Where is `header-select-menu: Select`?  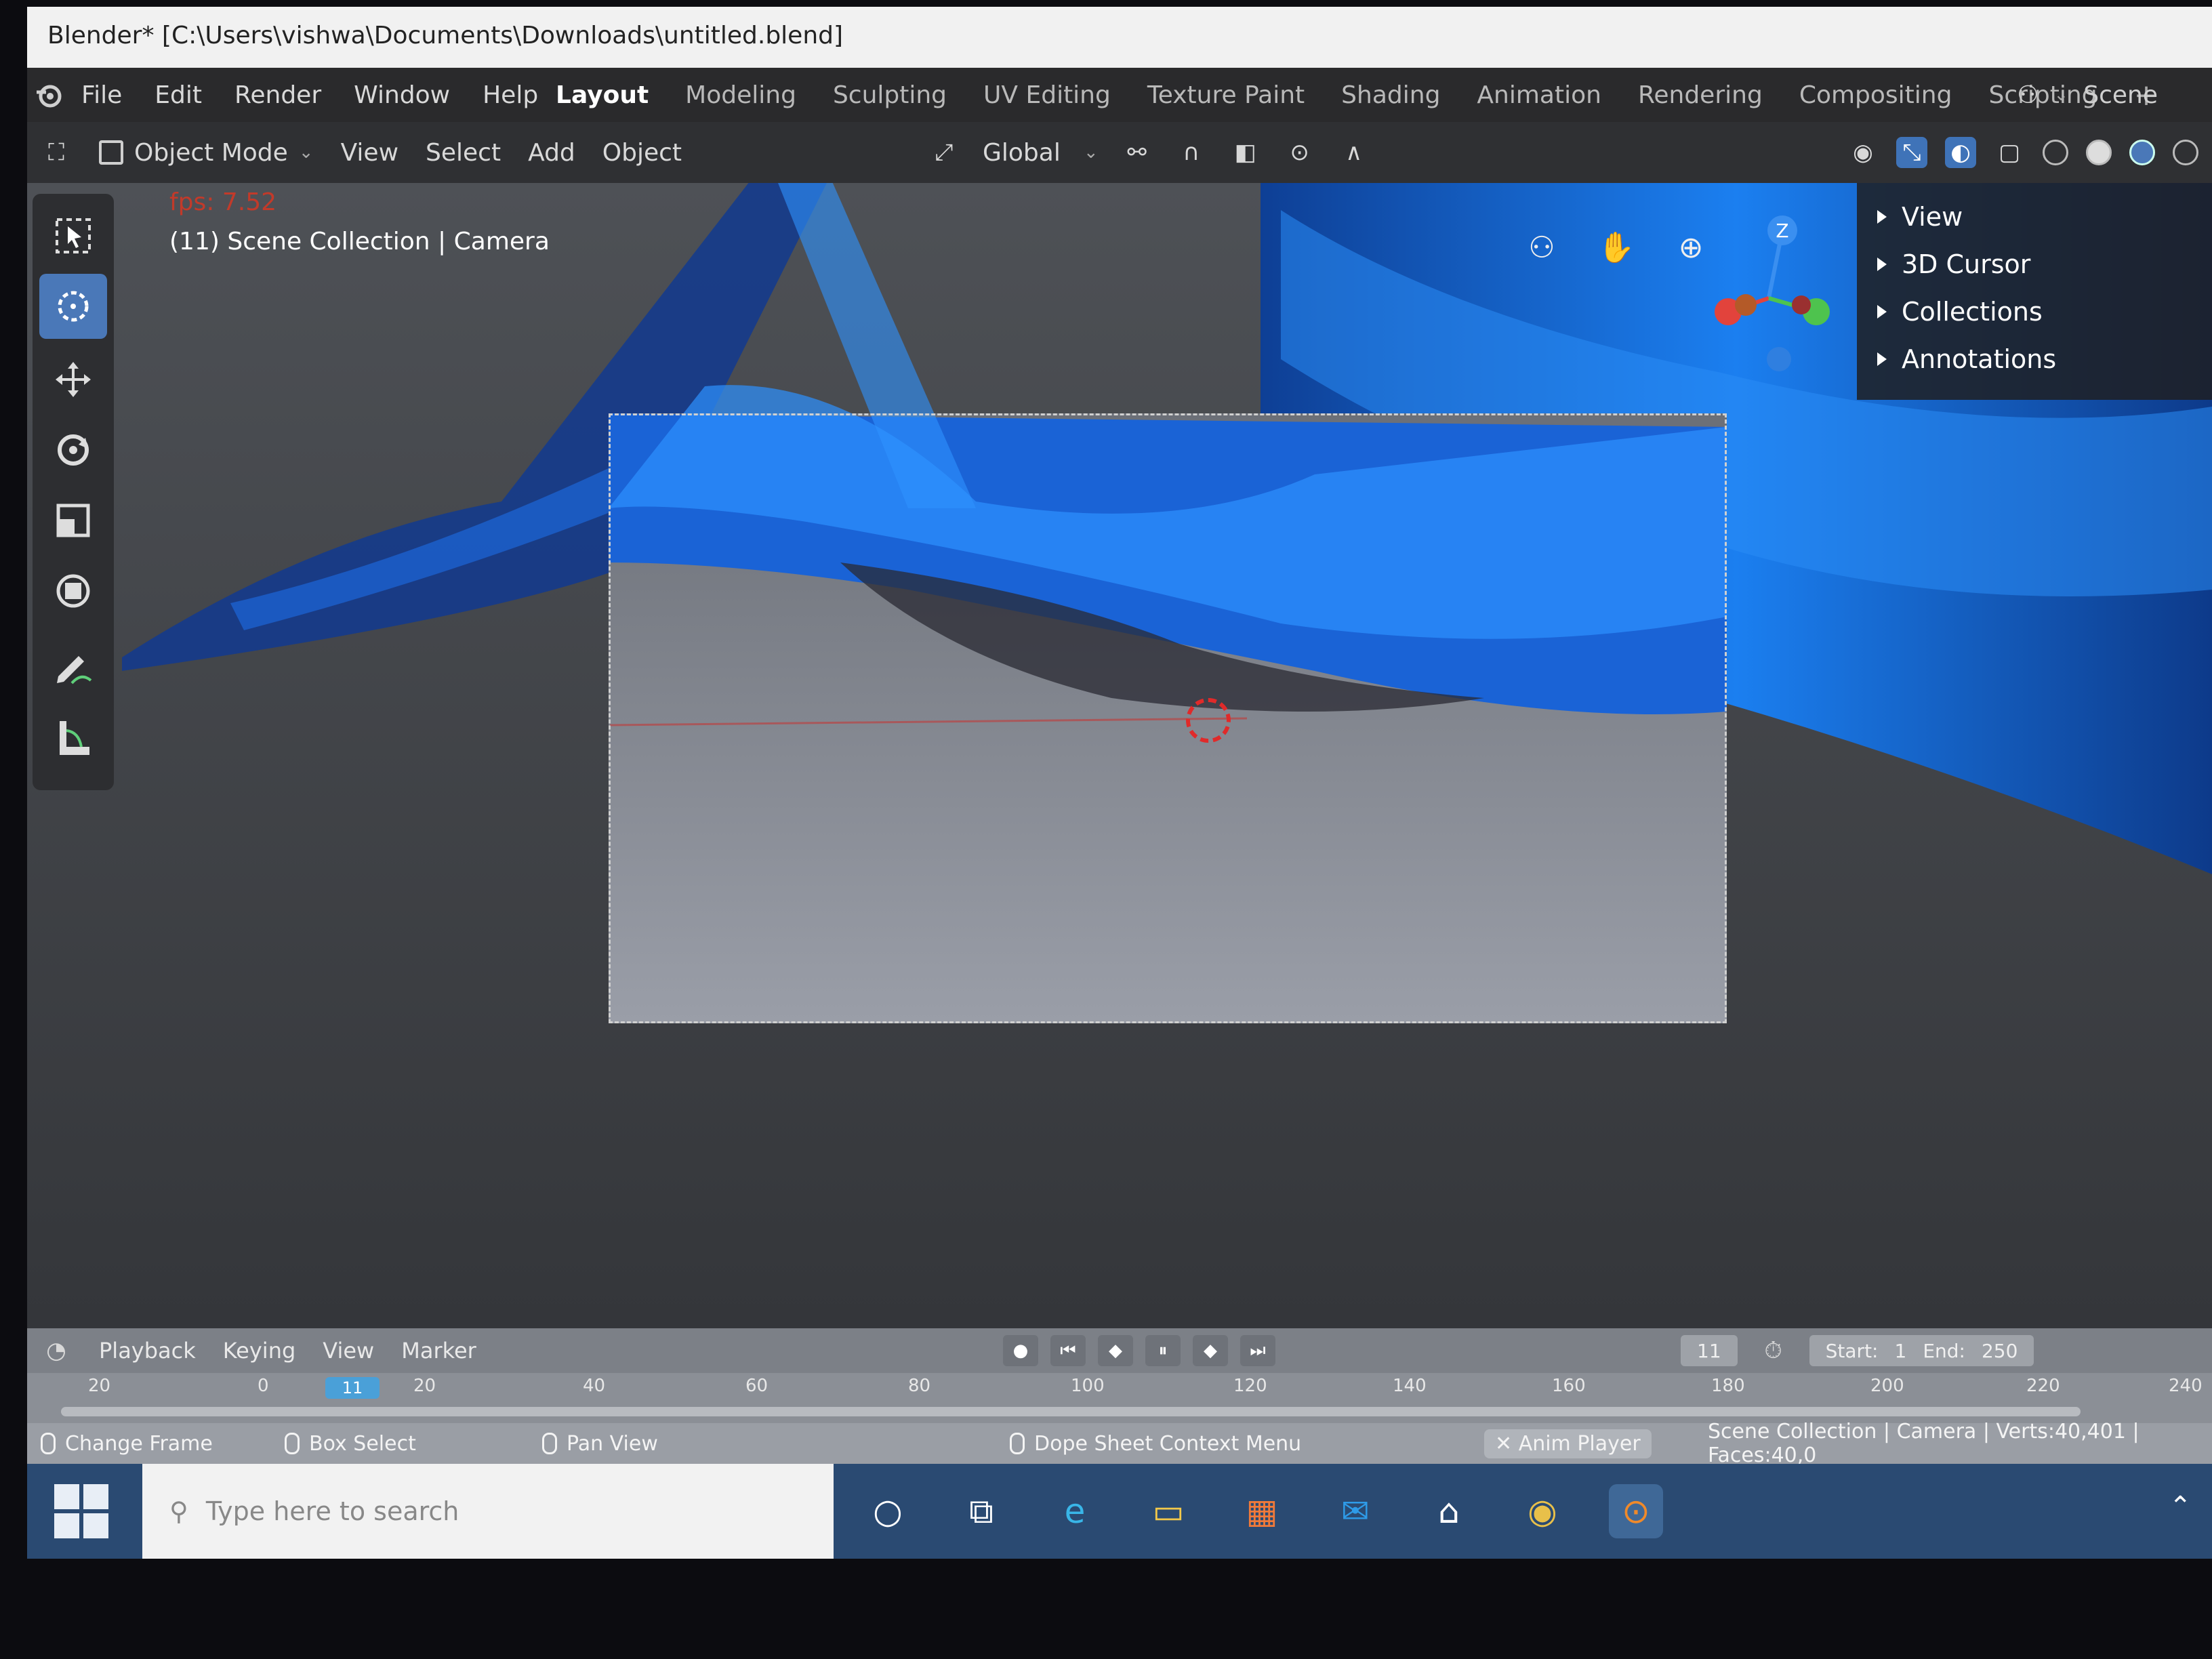
header-select-menu: Select is located at coordinates (463, 153).